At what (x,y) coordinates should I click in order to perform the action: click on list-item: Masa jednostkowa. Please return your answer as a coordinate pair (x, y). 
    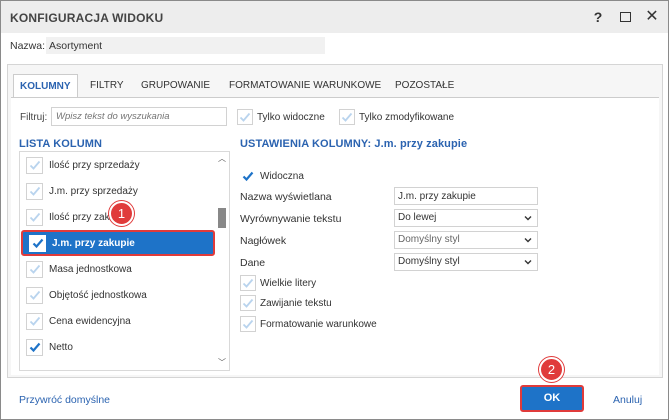
    Looking at the image, I should click on (117, 269).